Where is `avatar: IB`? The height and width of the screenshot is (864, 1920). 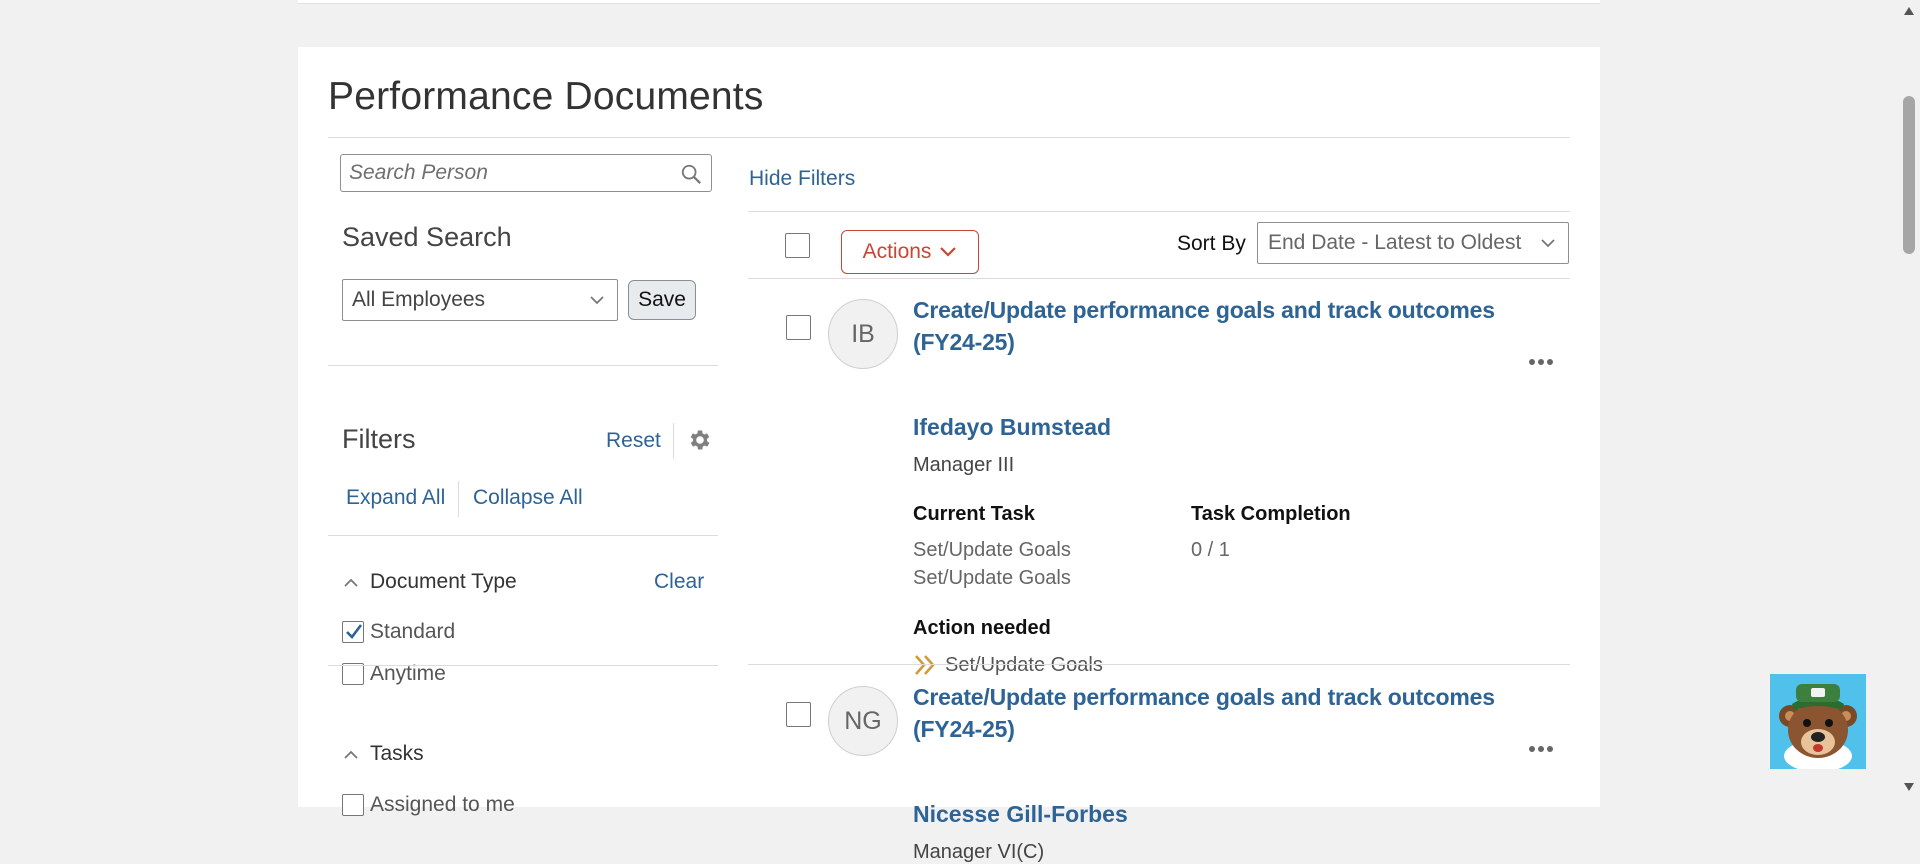
avatar: IB is located at coordinates (863, 334).